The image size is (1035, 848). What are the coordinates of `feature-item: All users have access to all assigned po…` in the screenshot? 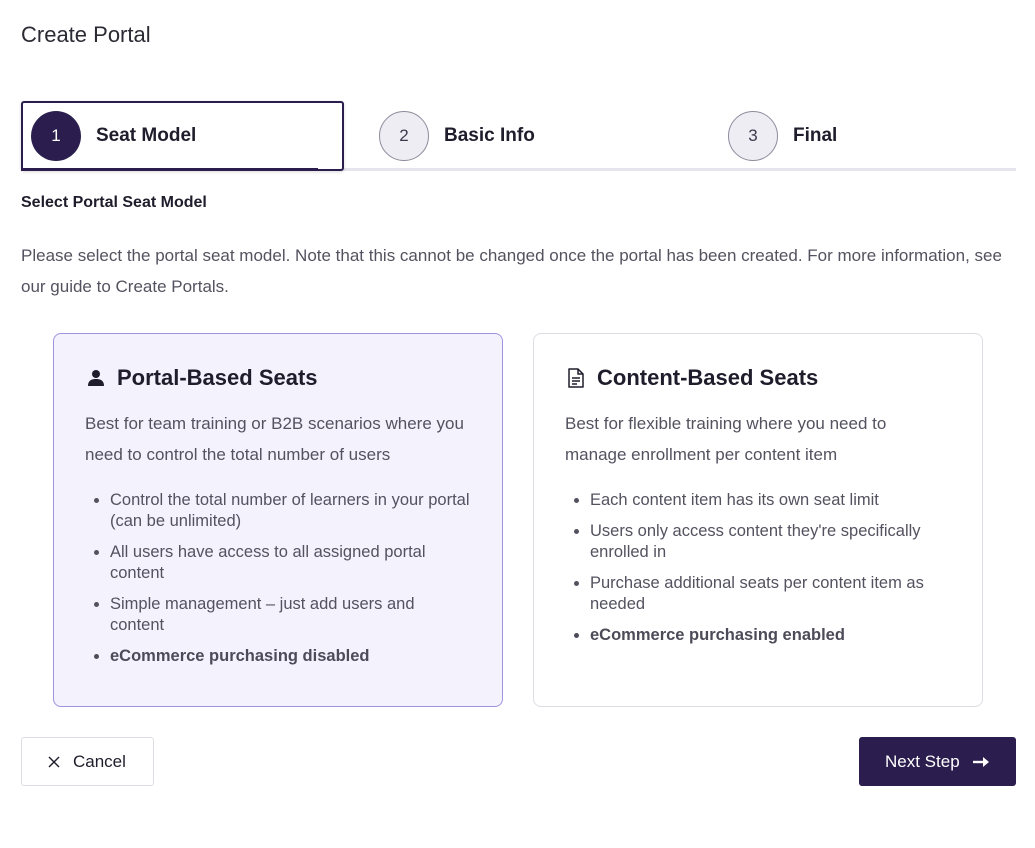 It's located at (291, 563).